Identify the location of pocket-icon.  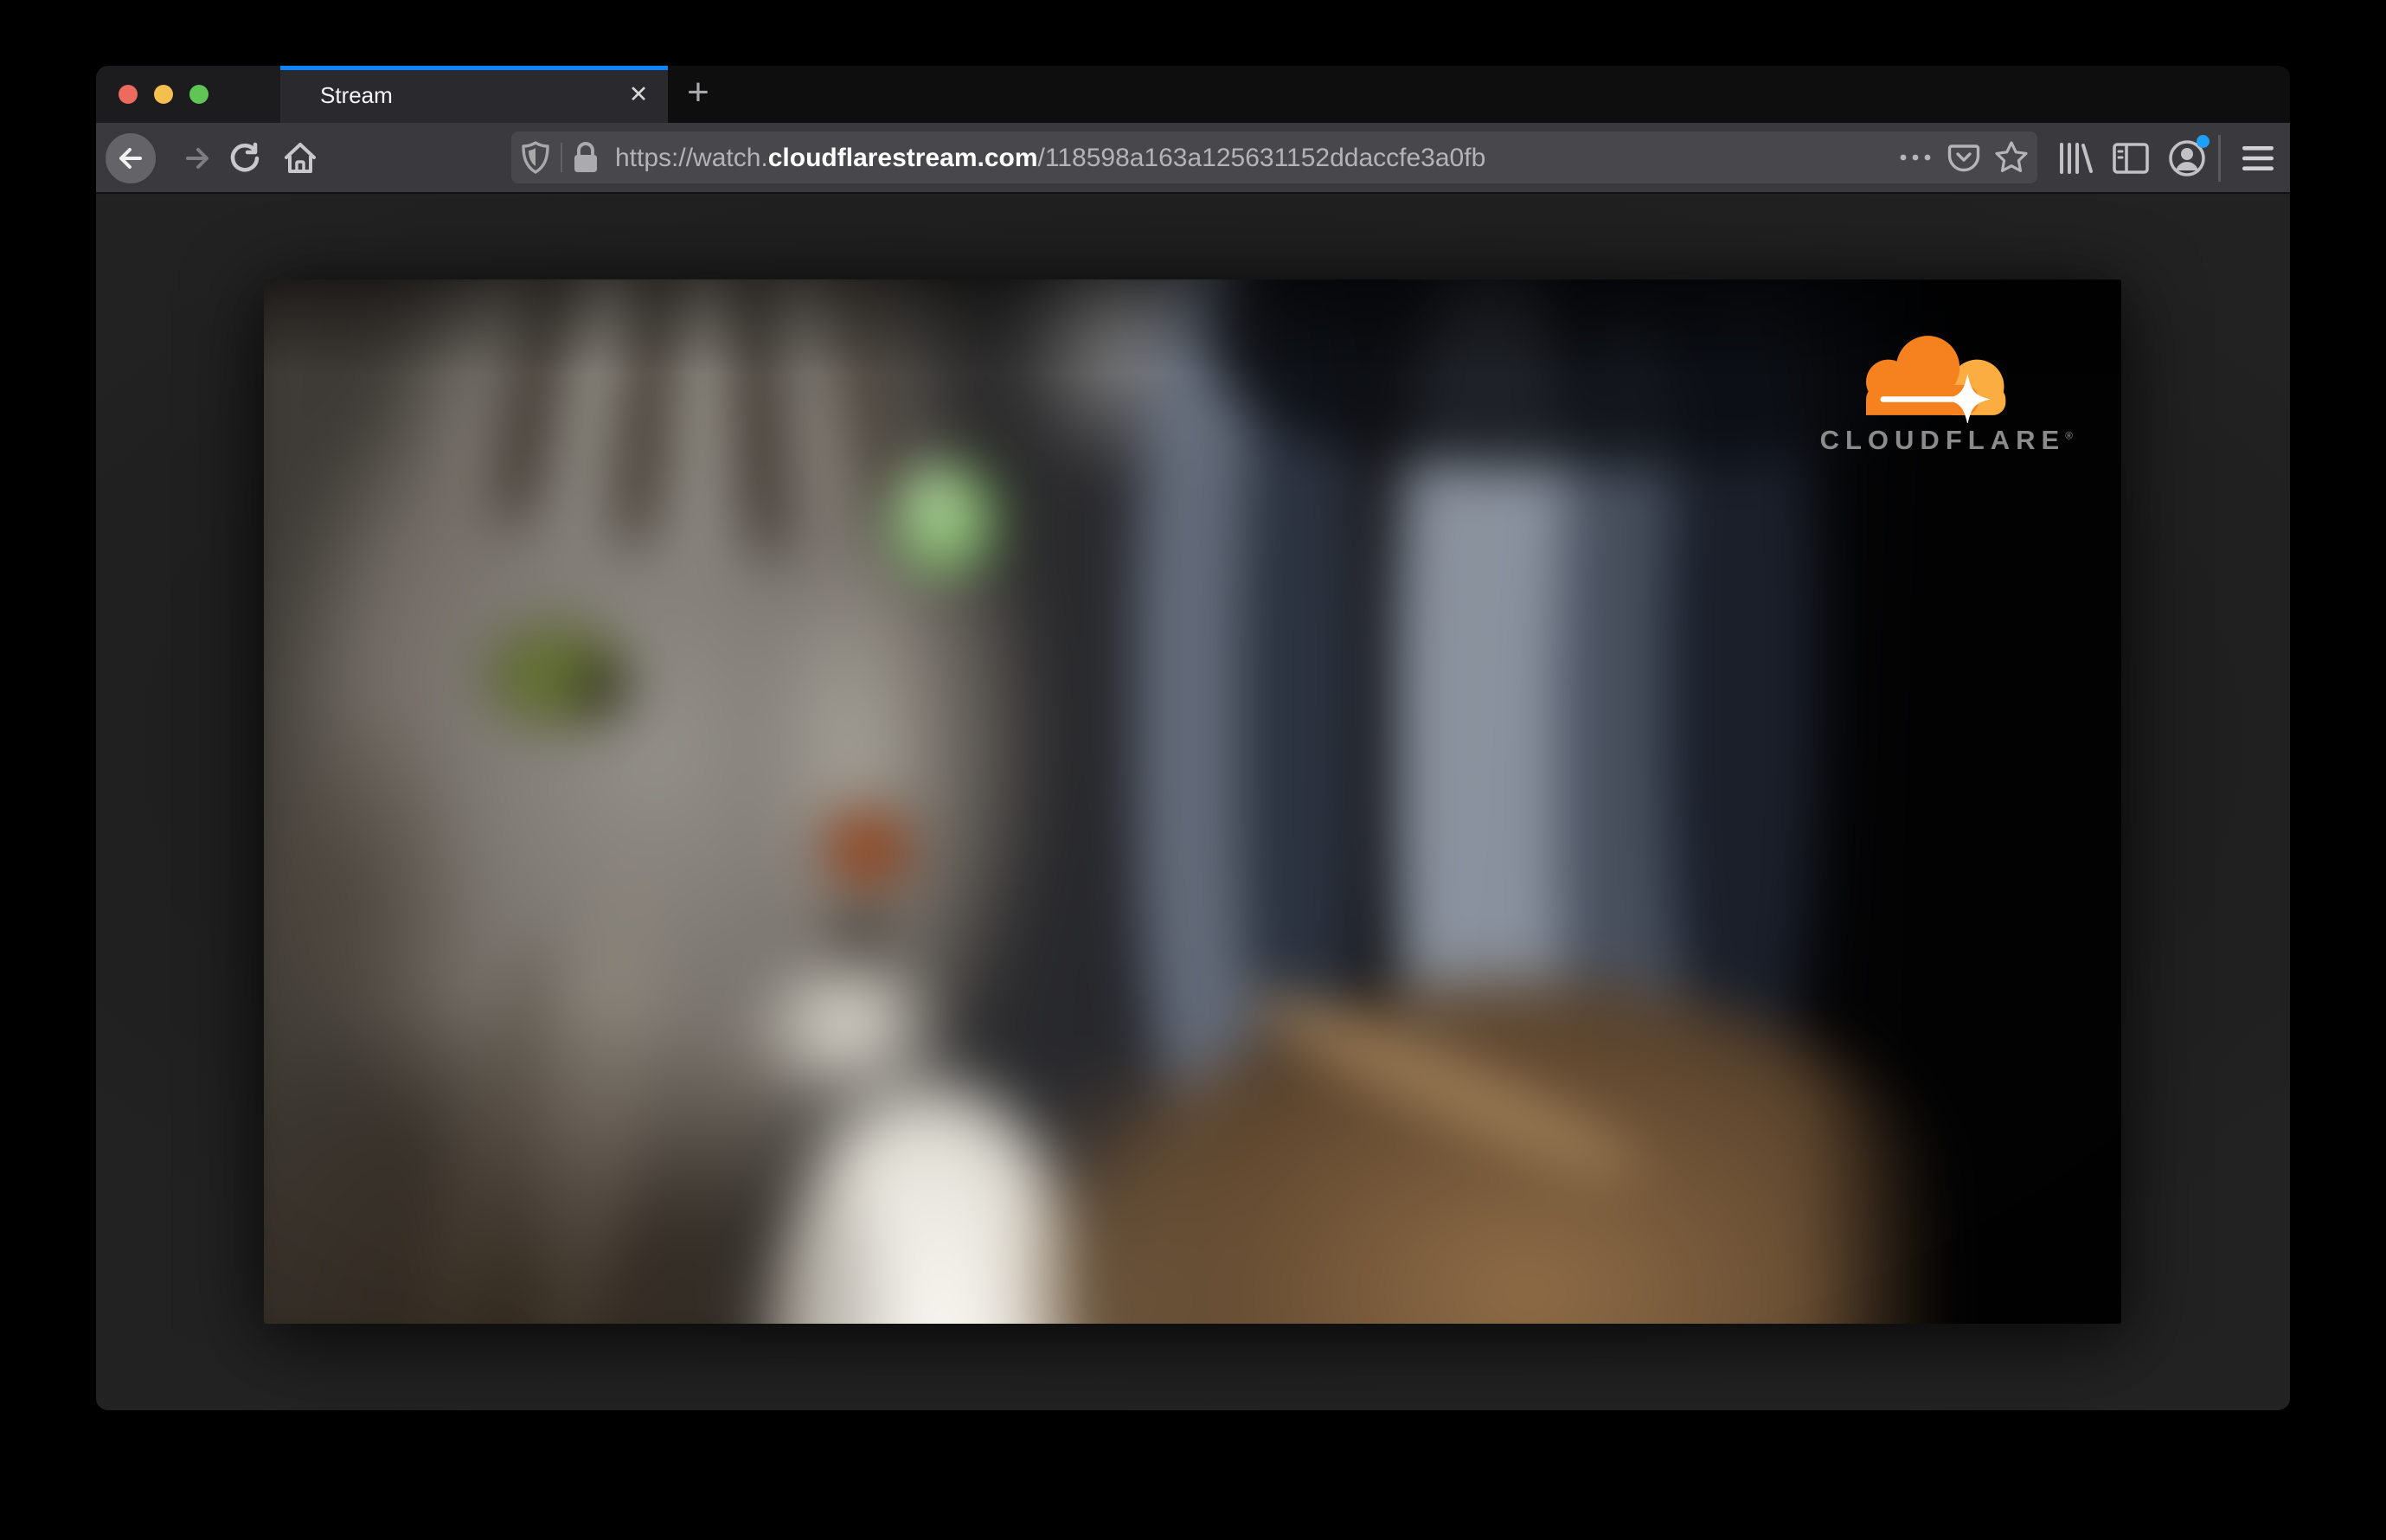
(1963, 158).